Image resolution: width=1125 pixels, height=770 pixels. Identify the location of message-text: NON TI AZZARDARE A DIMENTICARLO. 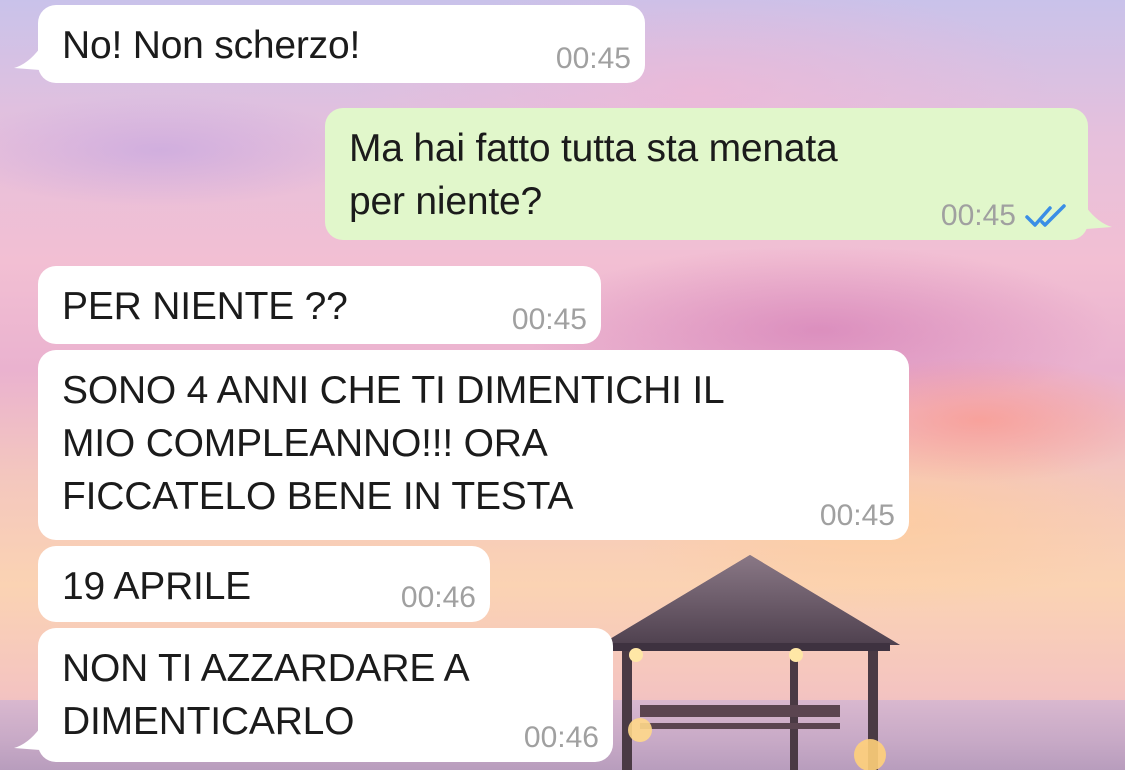
(266, 695).